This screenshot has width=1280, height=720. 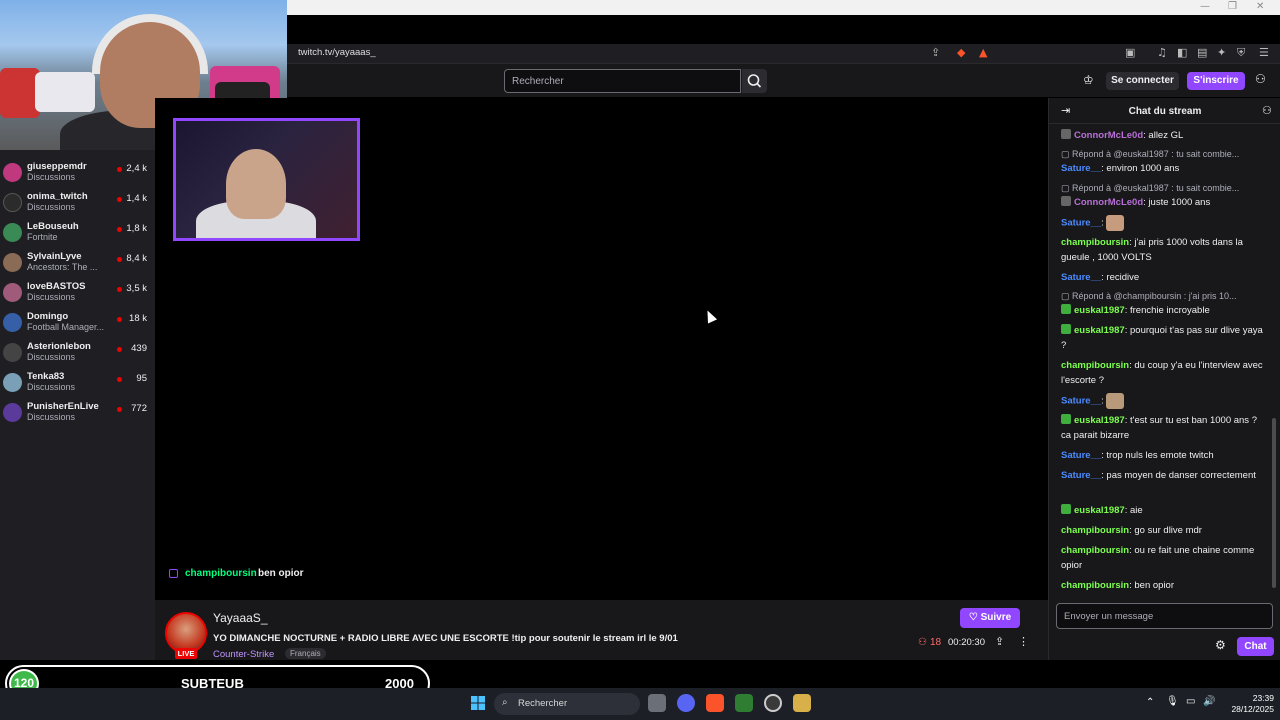 What do you see at coordinates (51, 387) in the screenshot?
I see `channel-game: Discussions` at bounding box center [51, 387].